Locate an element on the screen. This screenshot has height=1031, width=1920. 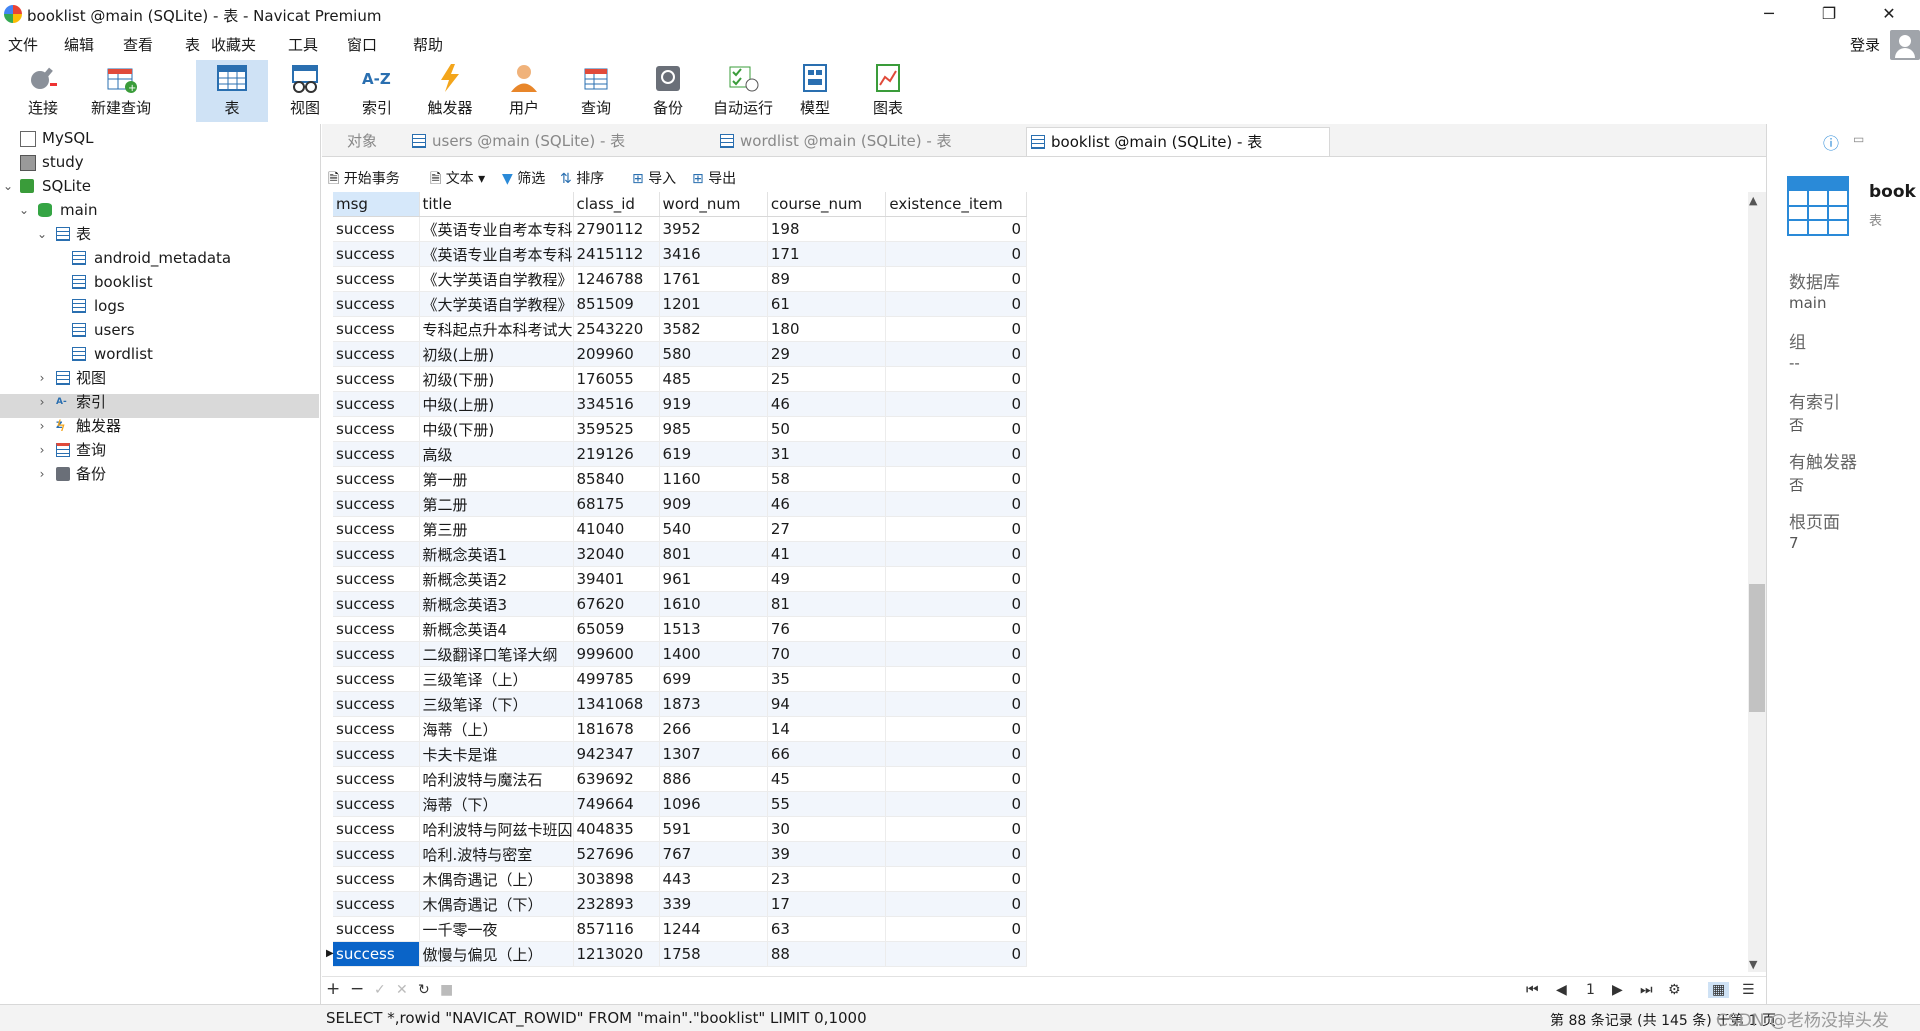
toolbar-query-button: 查询 is located at coordinates (596, 91).